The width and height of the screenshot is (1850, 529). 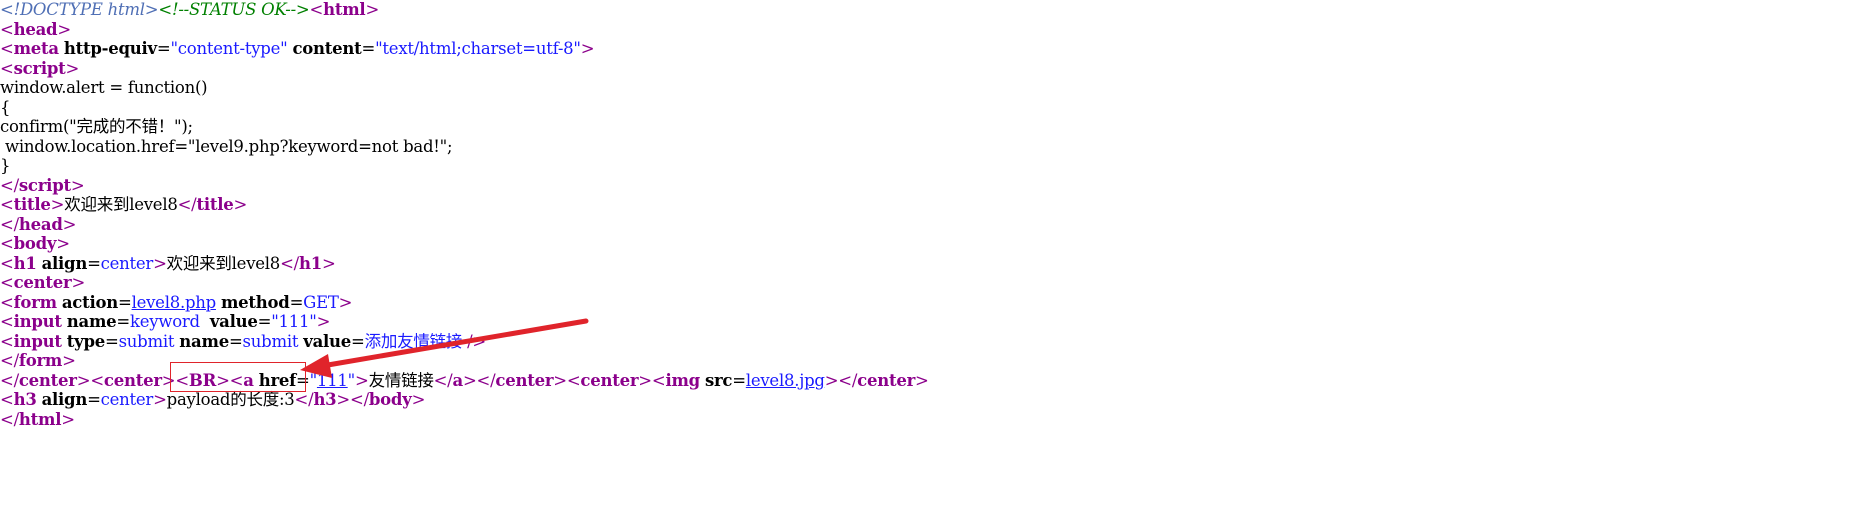 What do you see at coordinates (79, 9) in the screenshot?
I see `source-token: <!DOCTYPE html>` at bounding box center [79, 9].